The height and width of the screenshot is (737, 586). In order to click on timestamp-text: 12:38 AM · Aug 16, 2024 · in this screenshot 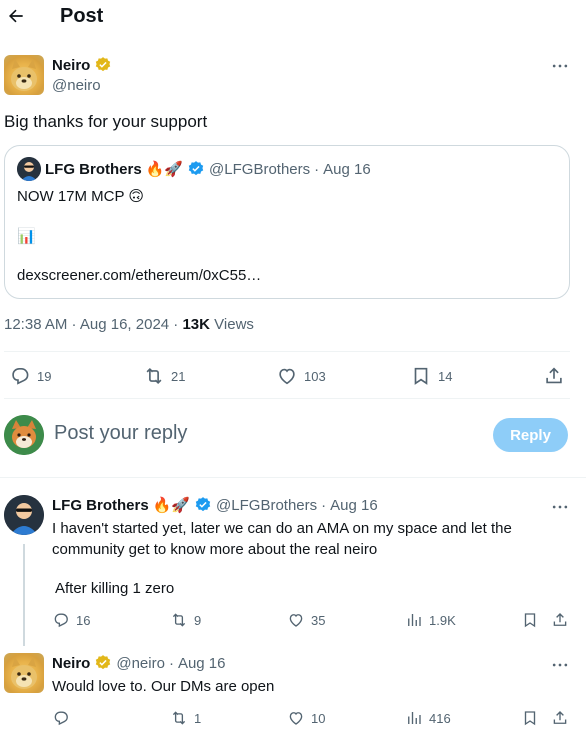, I will do `click(93, 324)`.